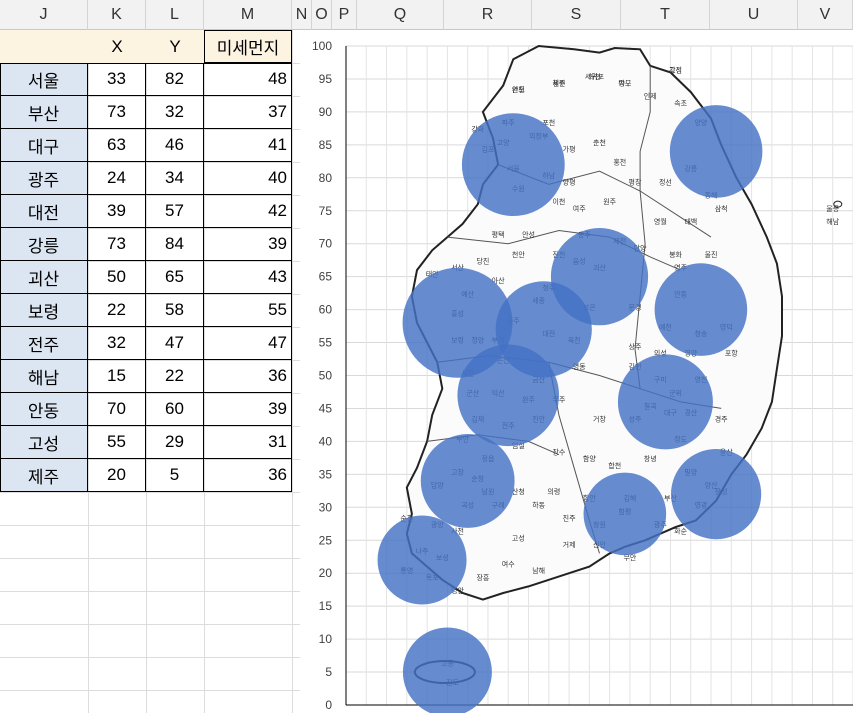 This screenshot has height=713, width=853. What do you see at coordinates (175, 343) in the screenshot?
I see `y-cell: 47` at bounding box center [175, 343].